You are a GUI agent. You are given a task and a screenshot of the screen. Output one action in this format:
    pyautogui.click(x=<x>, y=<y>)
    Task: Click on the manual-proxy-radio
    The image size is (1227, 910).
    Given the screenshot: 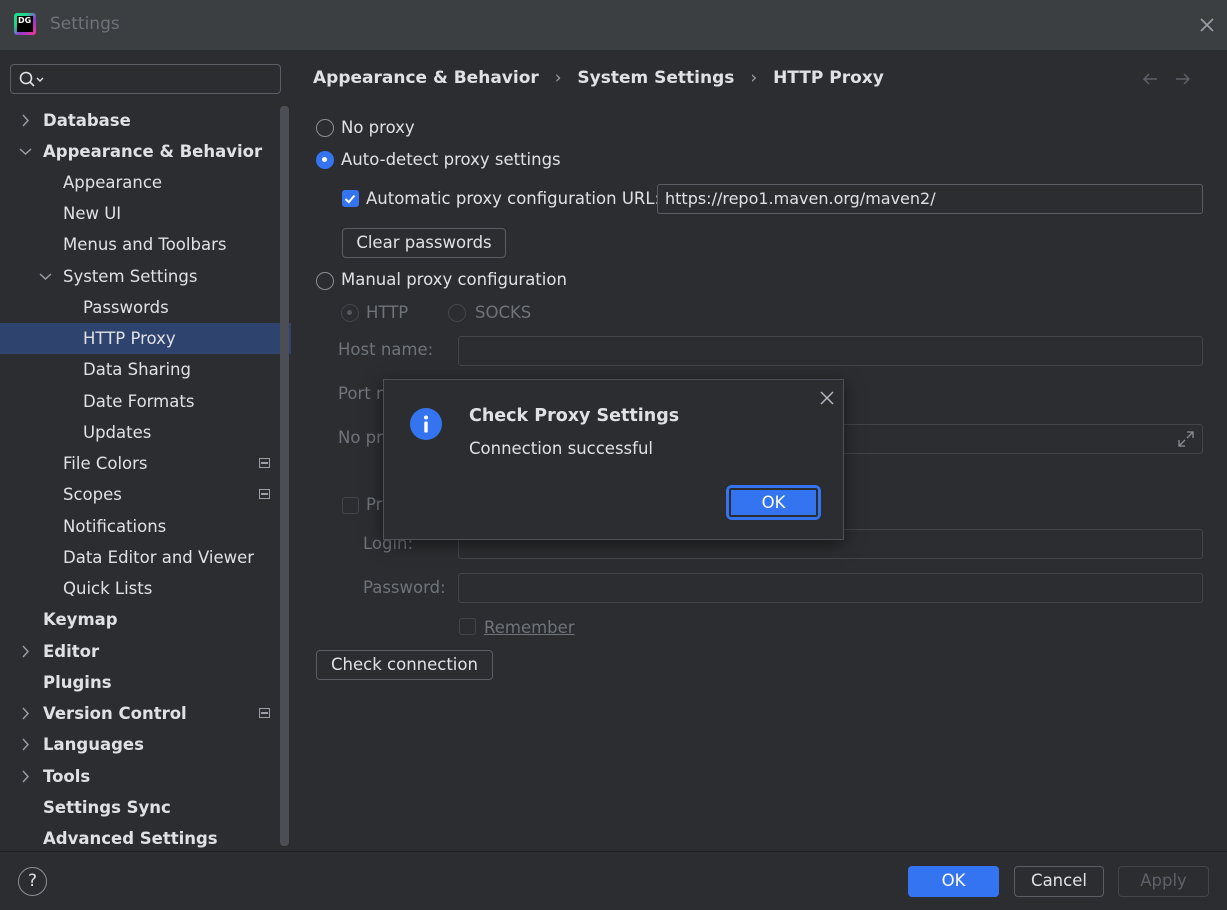 What is the action you would take?
    pyautogui.click(x=325, y=281)
    